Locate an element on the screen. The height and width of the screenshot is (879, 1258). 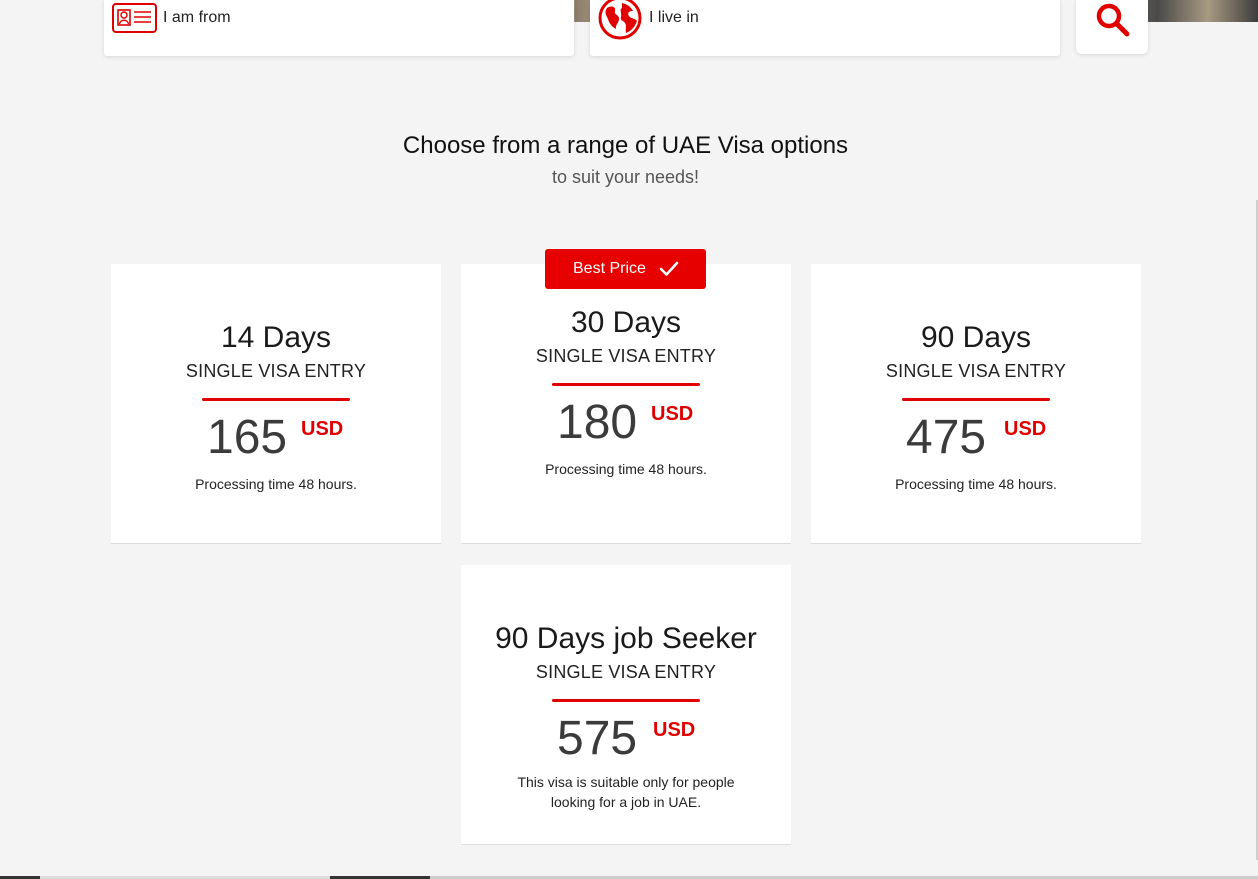
visa-card-price: 165 is located at coordinates (247, 437).